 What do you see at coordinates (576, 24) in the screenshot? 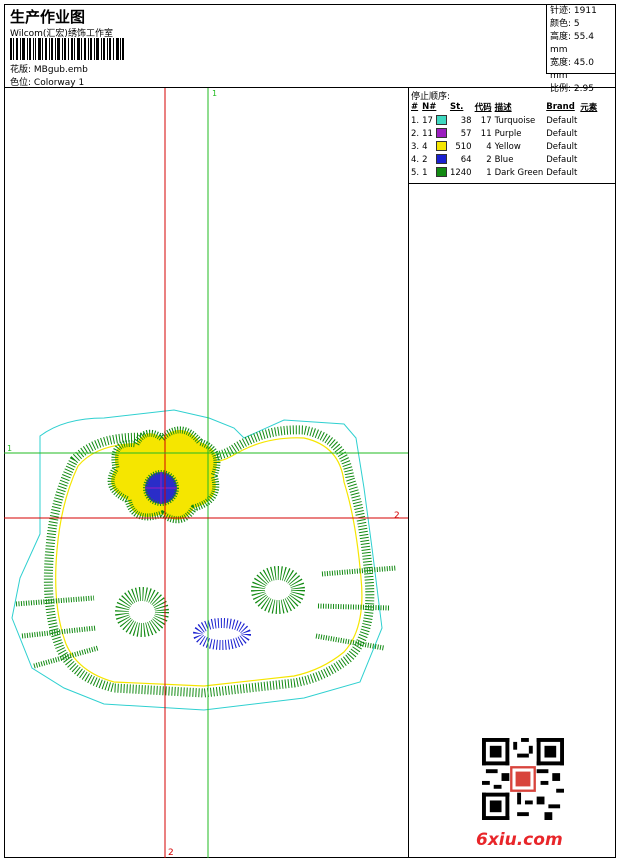
I see `colors-value: 5` at bounding box center [576, 24].